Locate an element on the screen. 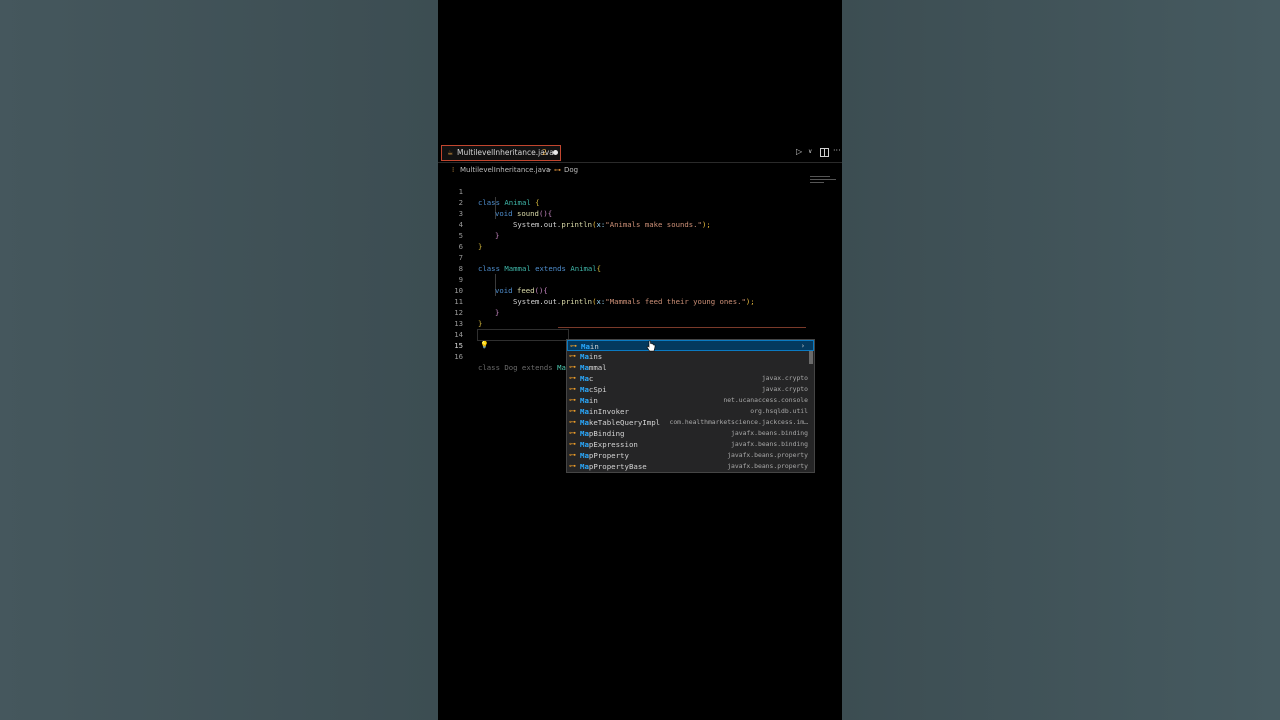  suggestion-label: Mammal is located at coordinates (593, 367).